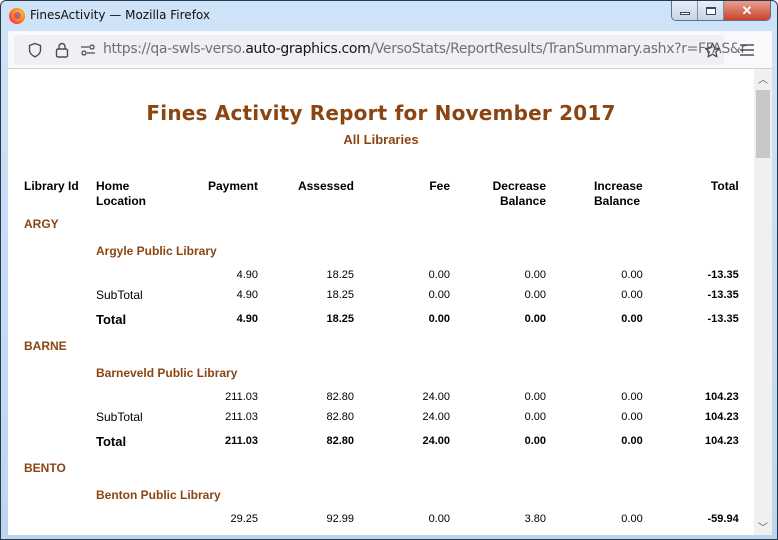 This screenshot has width=778, height=540. What do you see at coordinates (88, 50) in the screenshot?
I see `permissions-icon` at bounding box center [88, 50].